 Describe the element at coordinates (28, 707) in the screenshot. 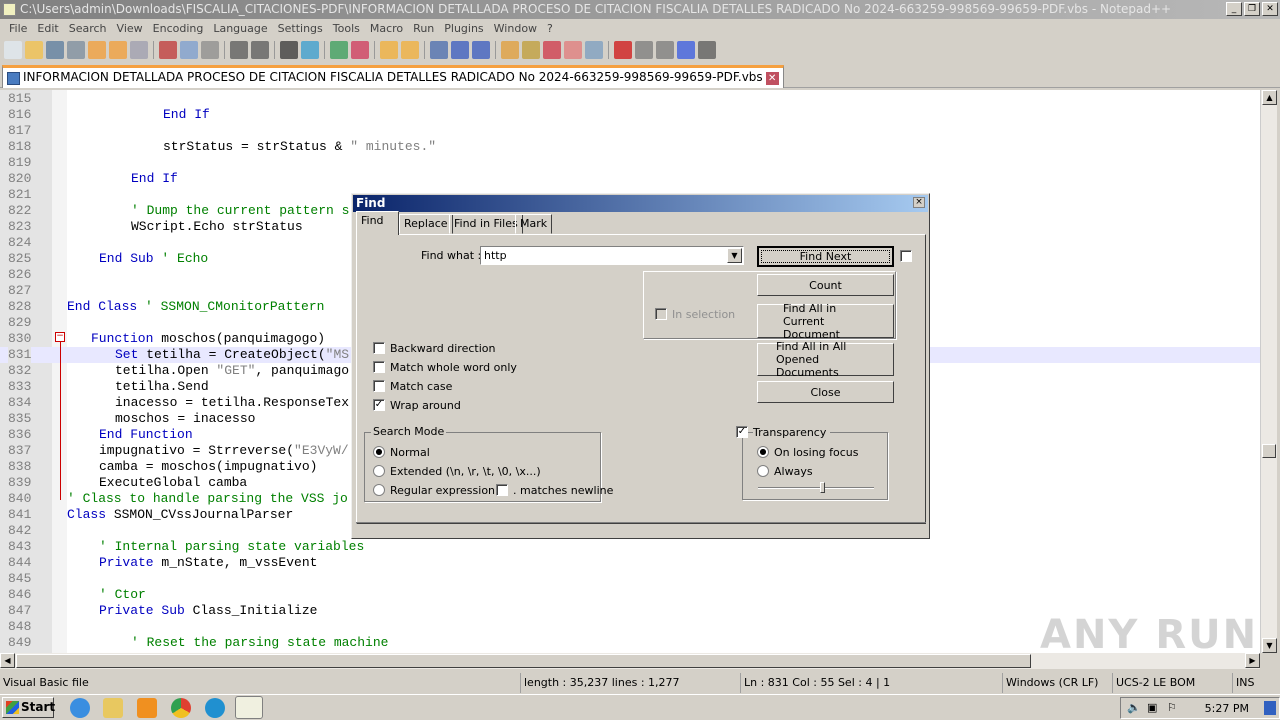

I see `start-button: Start` at that location.